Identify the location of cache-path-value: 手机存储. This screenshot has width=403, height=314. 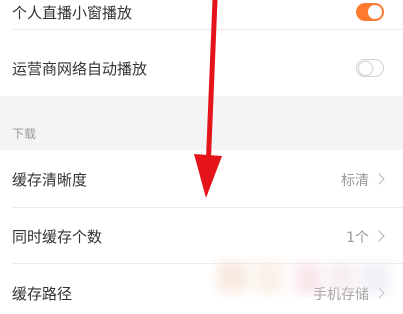
(341, 295).